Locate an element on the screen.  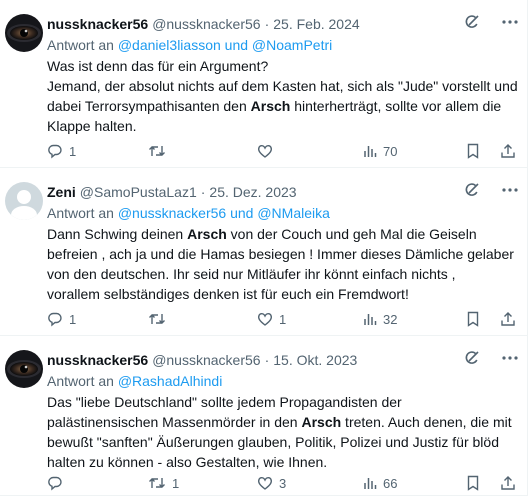
like-button is located at coordinates (268, 151).